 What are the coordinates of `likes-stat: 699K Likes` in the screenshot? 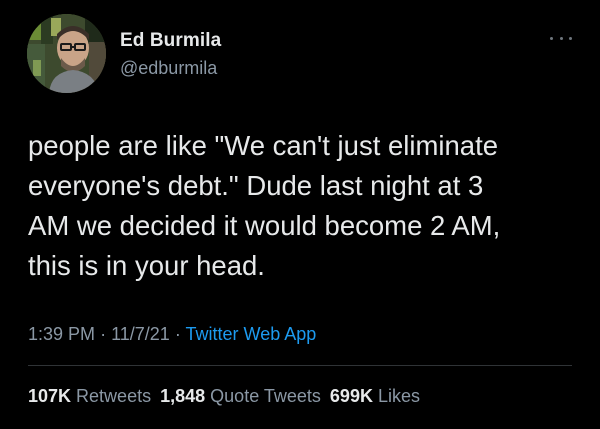 It's located at (375, 396).